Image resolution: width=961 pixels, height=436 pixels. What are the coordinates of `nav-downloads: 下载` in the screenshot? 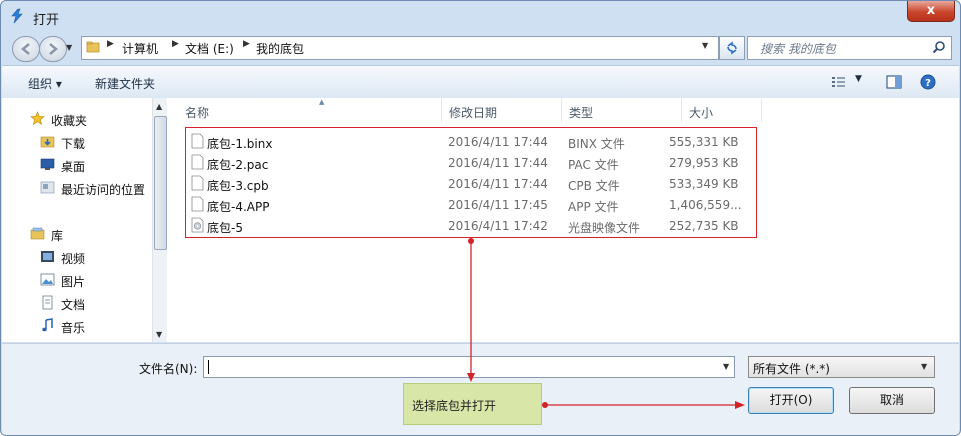 It's located at (77, 142).